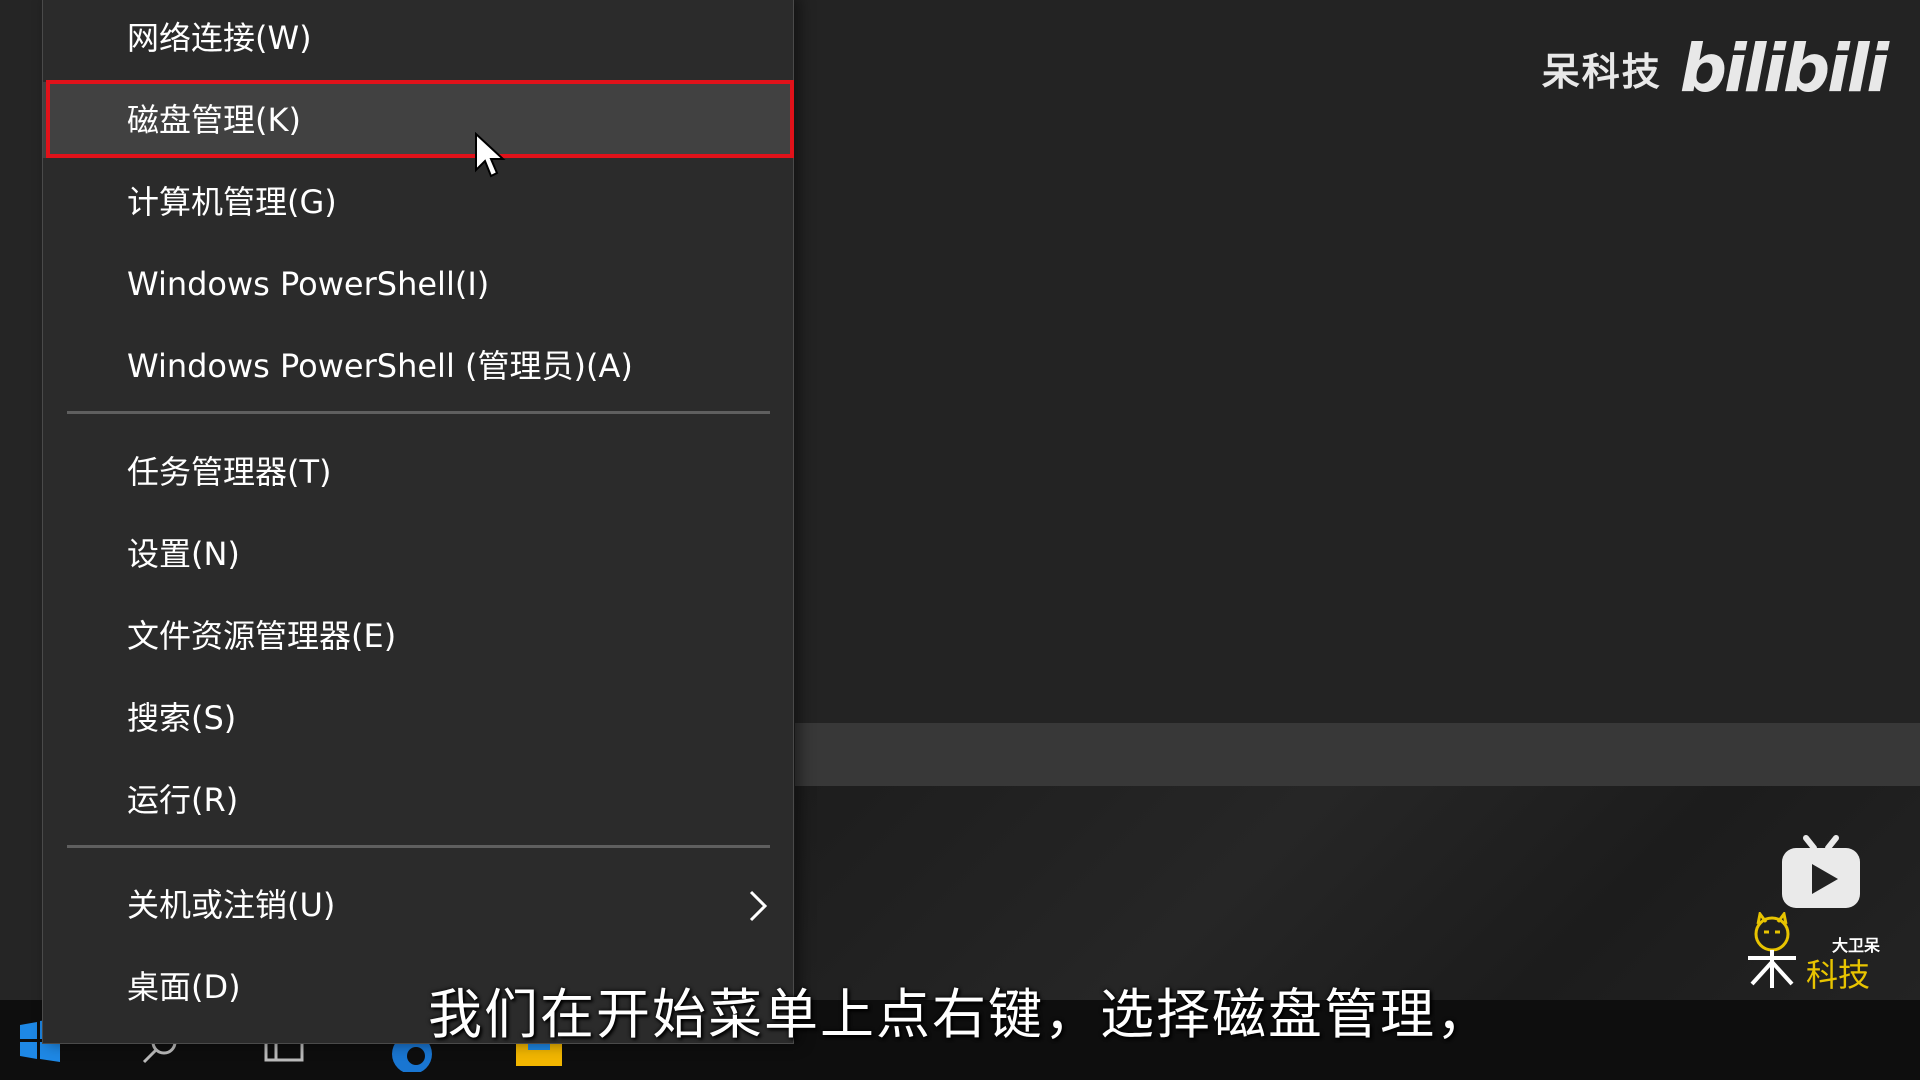  What do you see at coordinates (418, 800) in the screenshot?
I see `menu-item-run: 运行(R)` at bounding box center [418, 800].